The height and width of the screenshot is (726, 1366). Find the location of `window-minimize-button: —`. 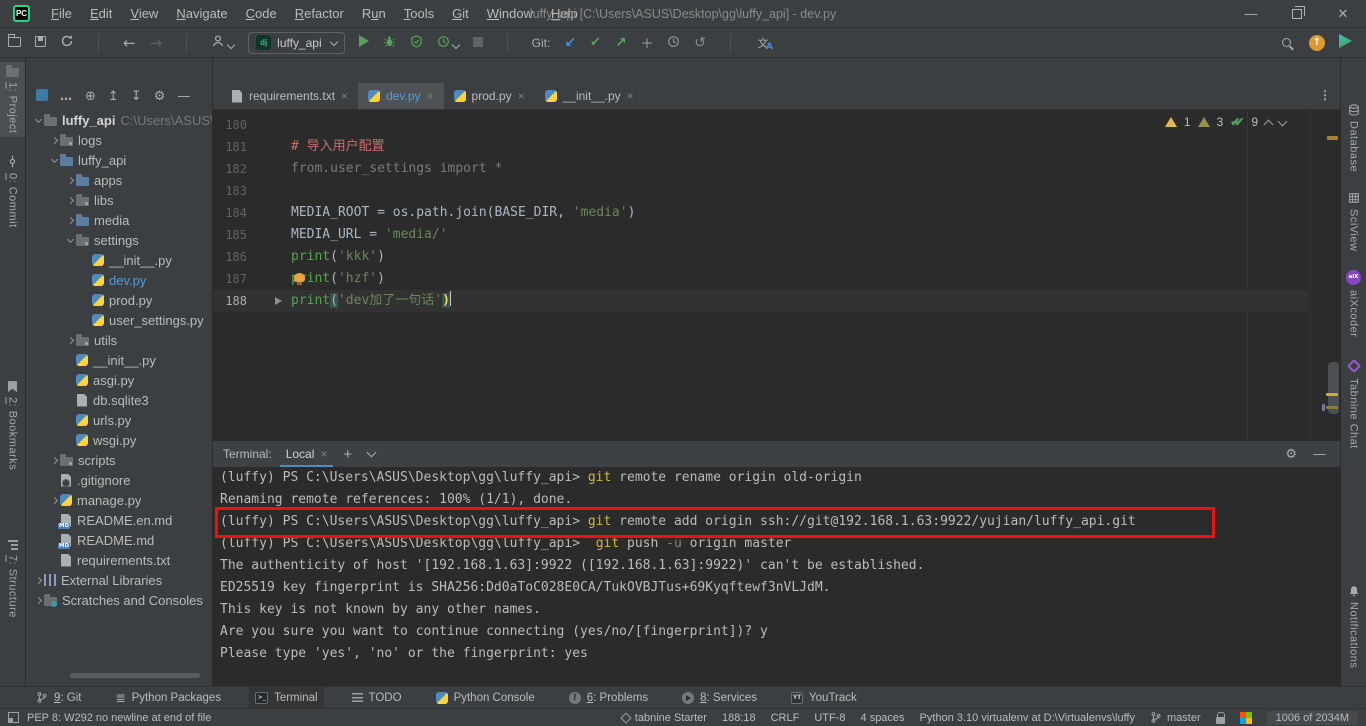

window-minimize-button: — is located at coordinates (1251, 13).